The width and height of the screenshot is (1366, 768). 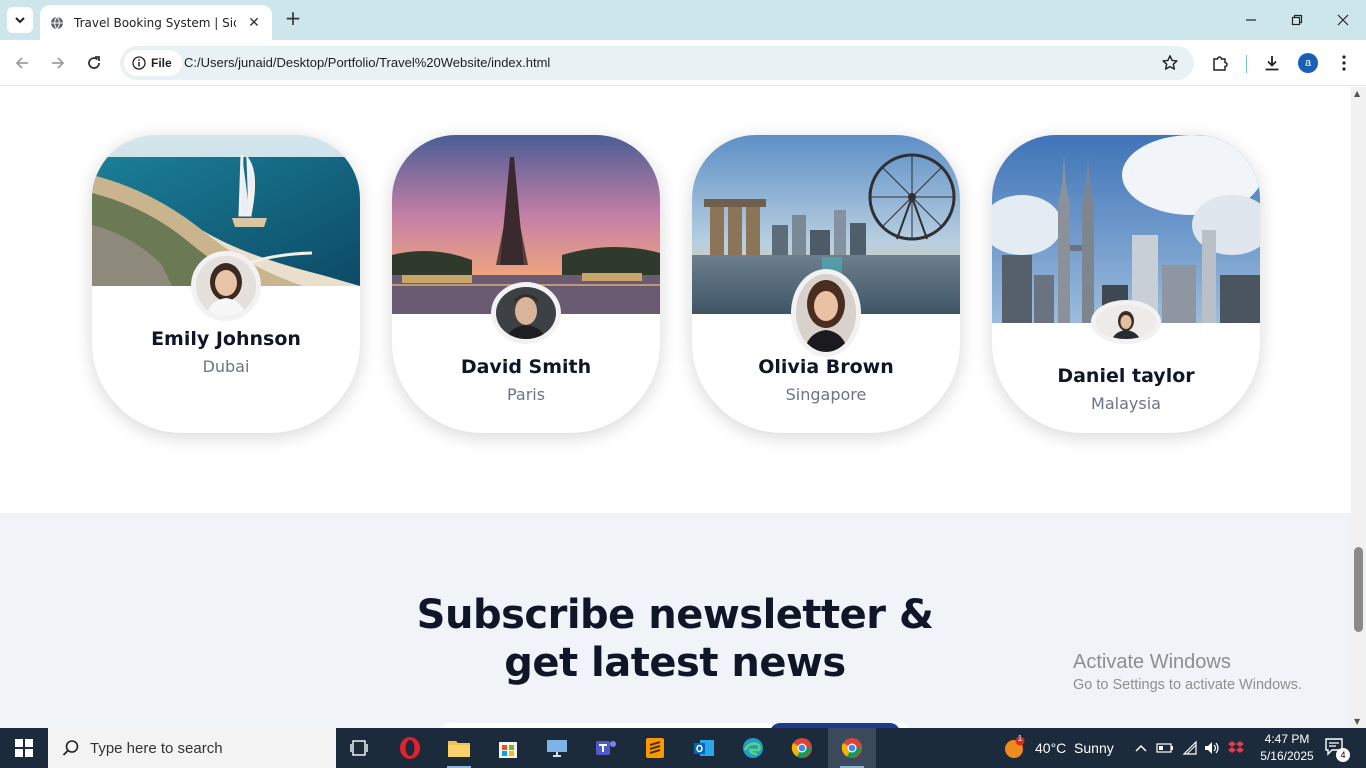 I want to click on traveler-name: David Smith, so click(x=526, y=367).